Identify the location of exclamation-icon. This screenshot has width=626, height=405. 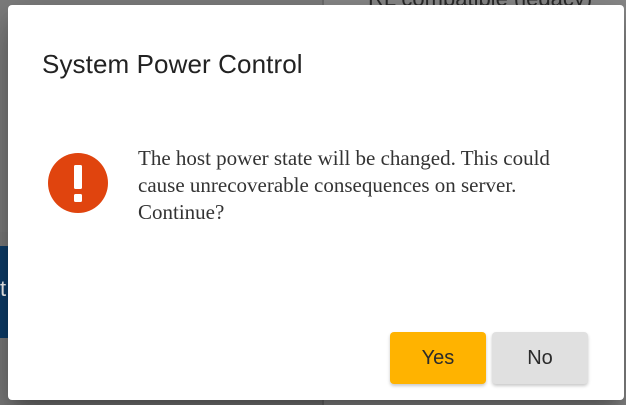
(78, 183).